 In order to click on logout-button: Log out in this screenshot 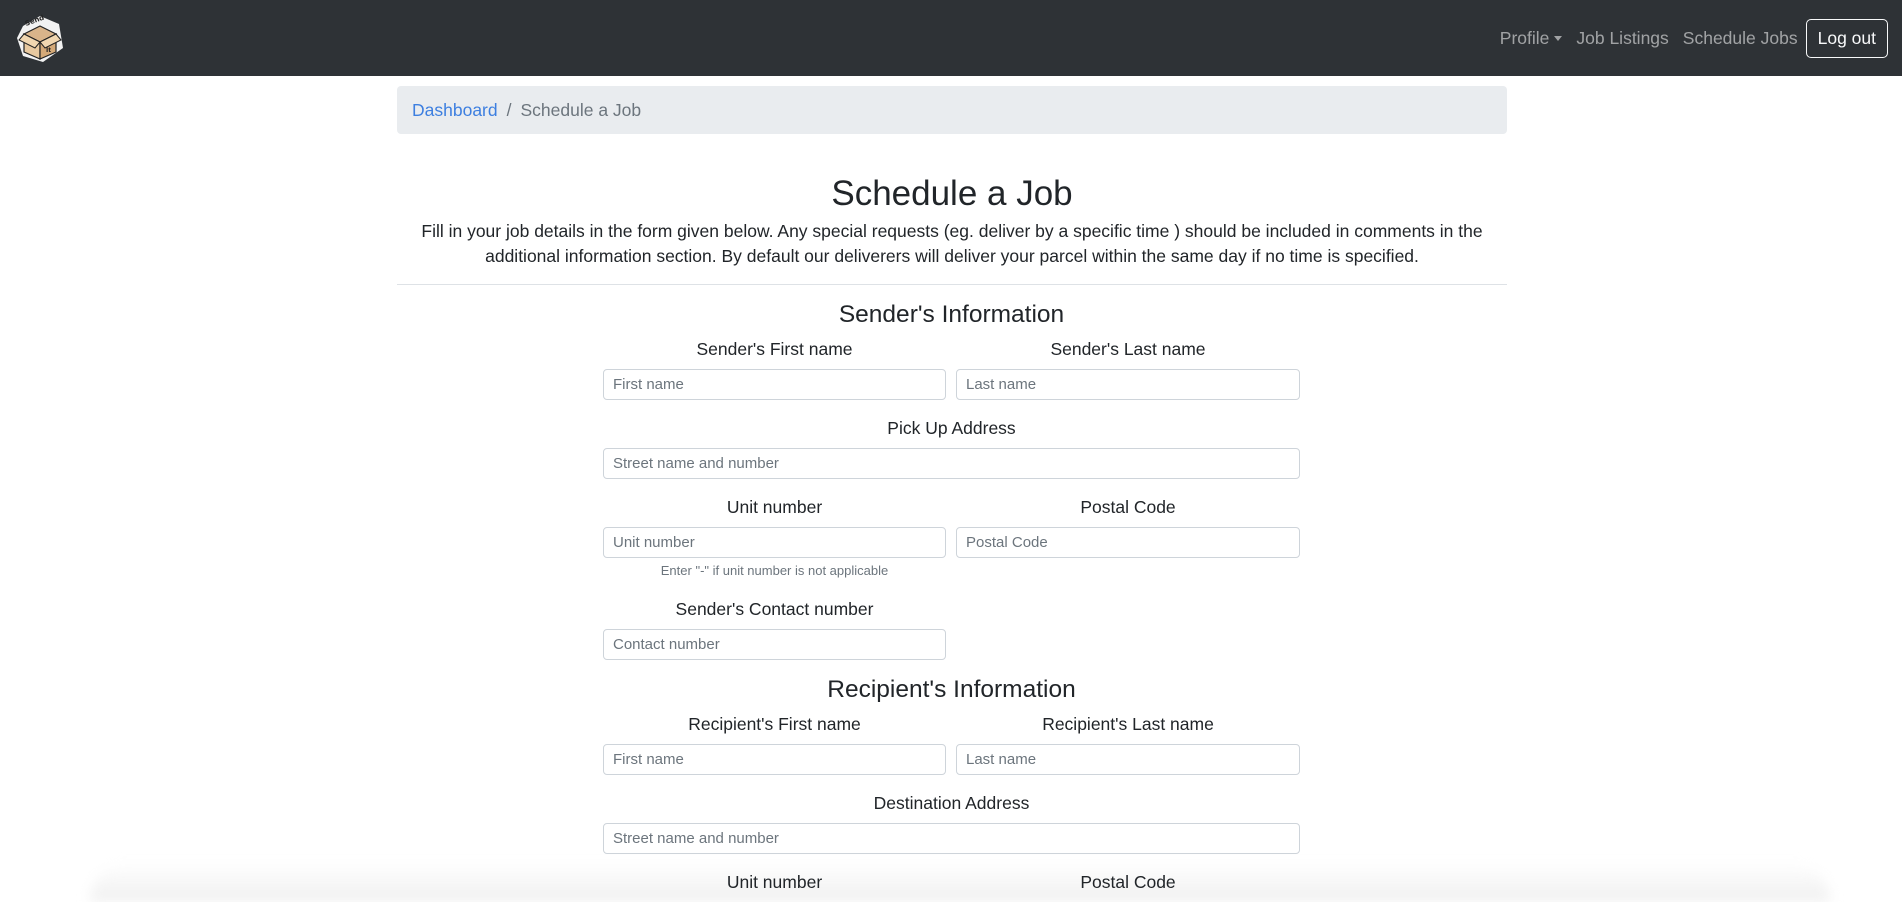, I will do `click(1846, 38)`.